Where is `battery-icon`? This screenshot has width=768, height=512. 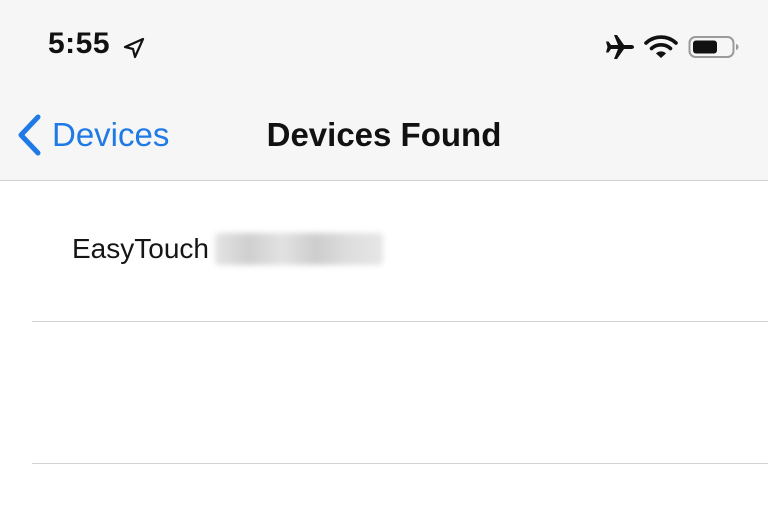 battery-icon is located at coordinates (713, 47).